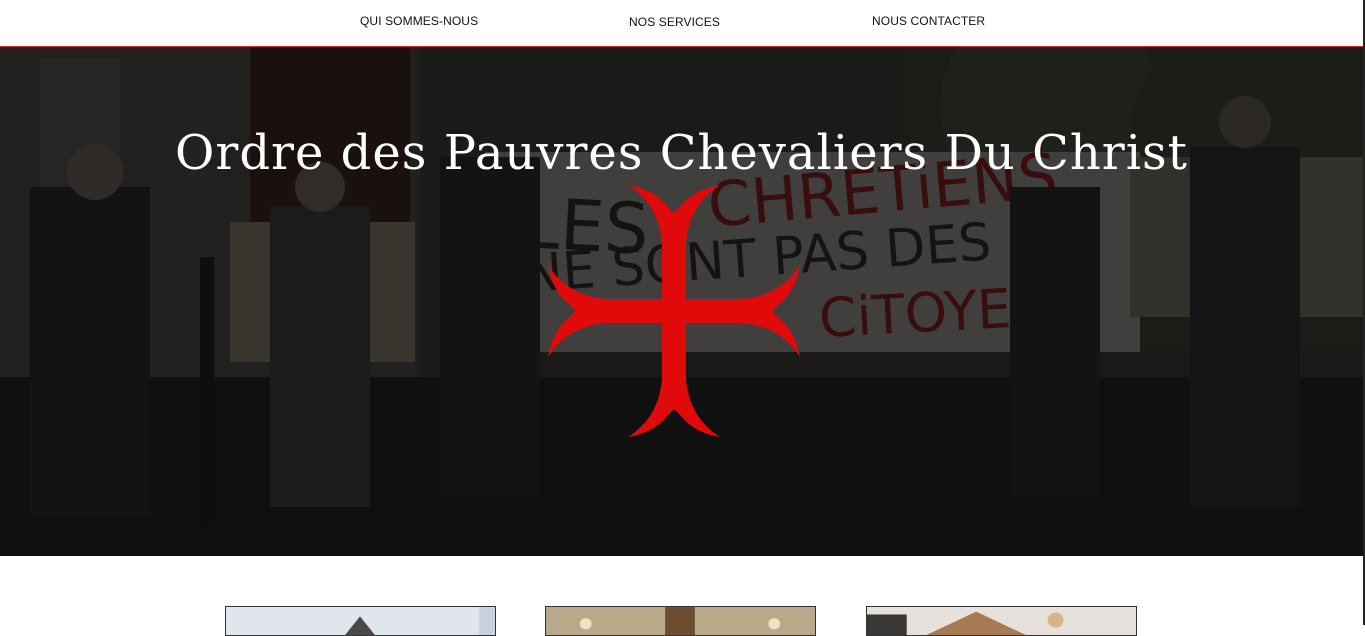 The width and height of the screenshot is (1365, 636). What do you see at coordinates (681, 153) in the screenshot?
I see `hero-title: Ordre des Pauvres Chevaliers Du Christ` at bounding box center [681, 153].